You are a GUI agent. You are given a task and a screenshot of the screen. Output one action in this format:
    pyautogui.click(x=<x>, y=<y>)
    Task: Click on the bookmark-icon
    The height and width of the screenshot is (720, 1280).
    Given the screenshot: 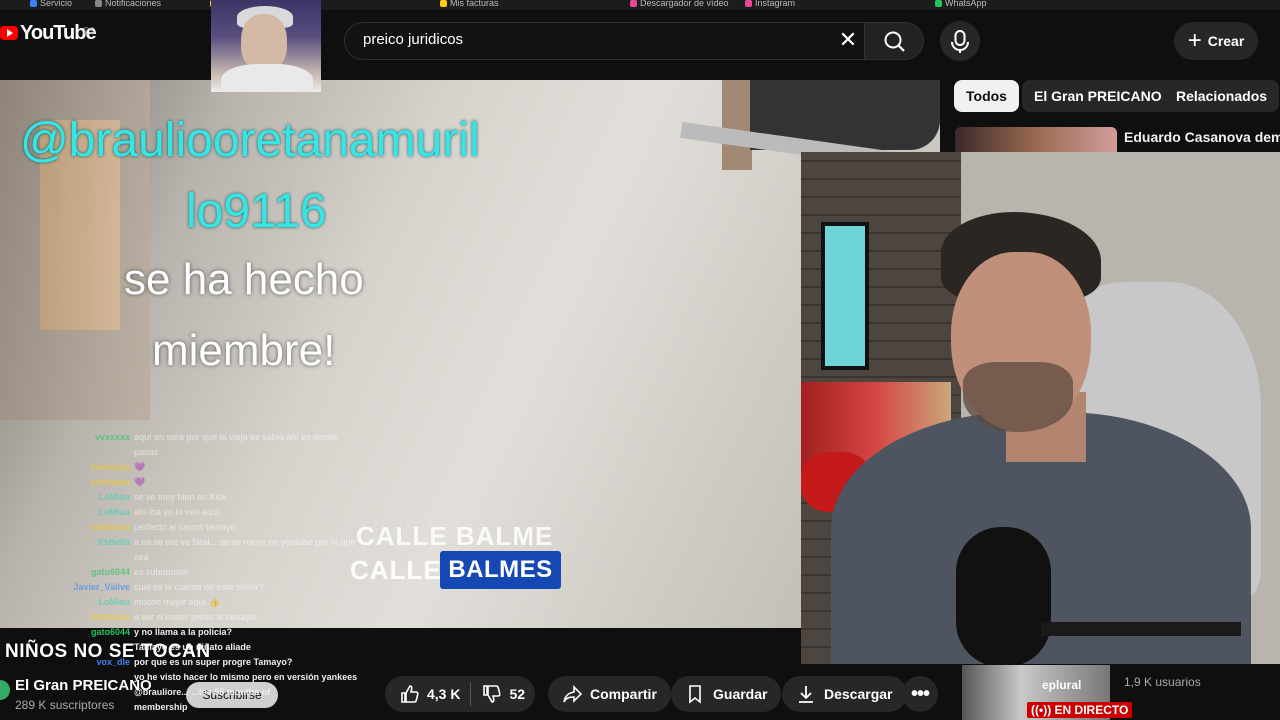 What is the action you would take?
    pyautogui.click(x=695, y=694)
    